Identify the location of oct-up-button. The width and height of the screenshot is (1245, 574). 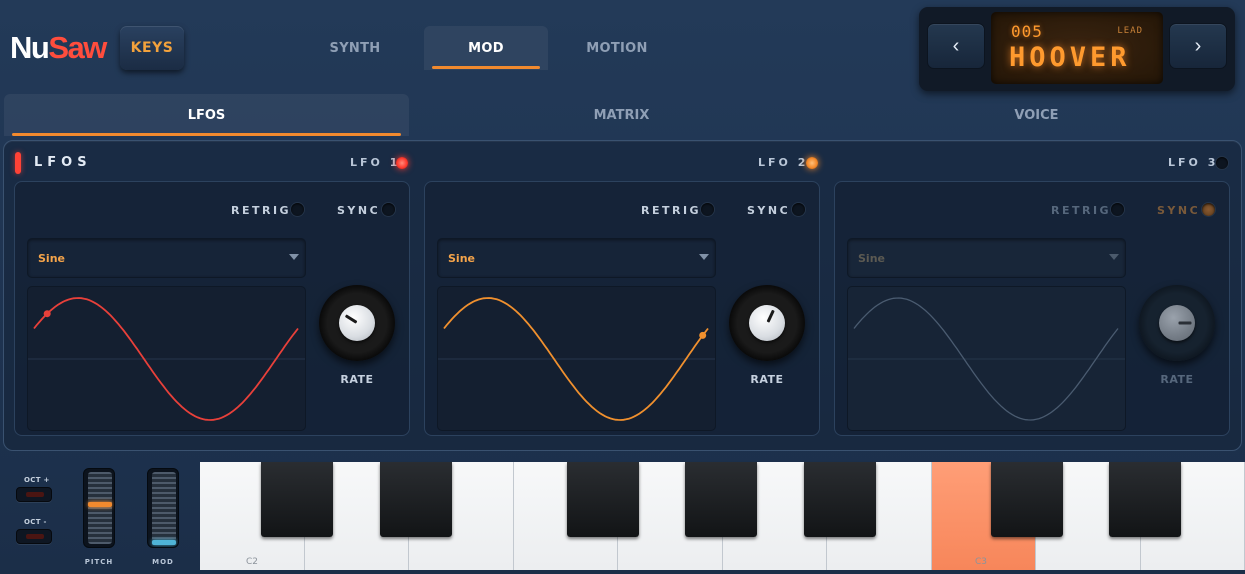
(34, 494).